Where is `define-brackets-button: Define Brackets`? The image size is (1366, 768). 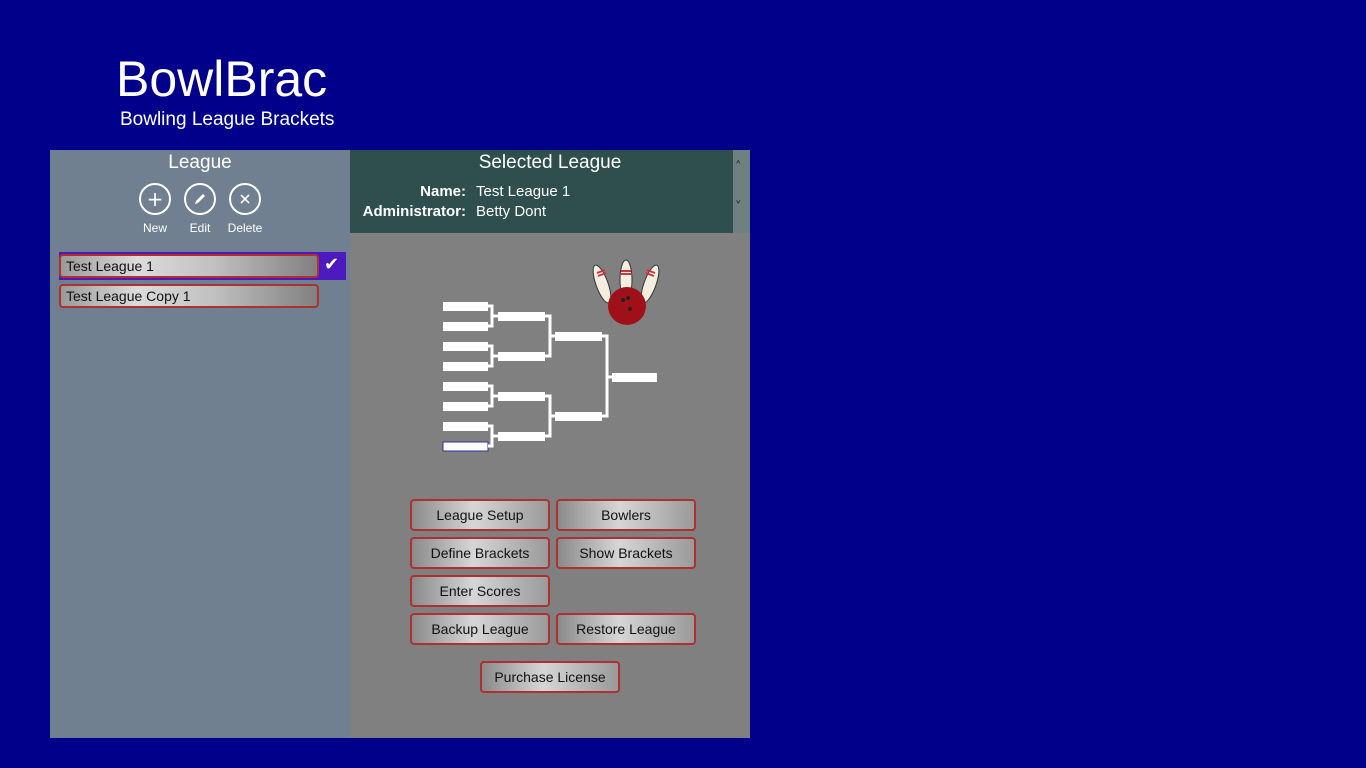
define-brackets-button: Define Brackets is located at coordinates (480, 553).